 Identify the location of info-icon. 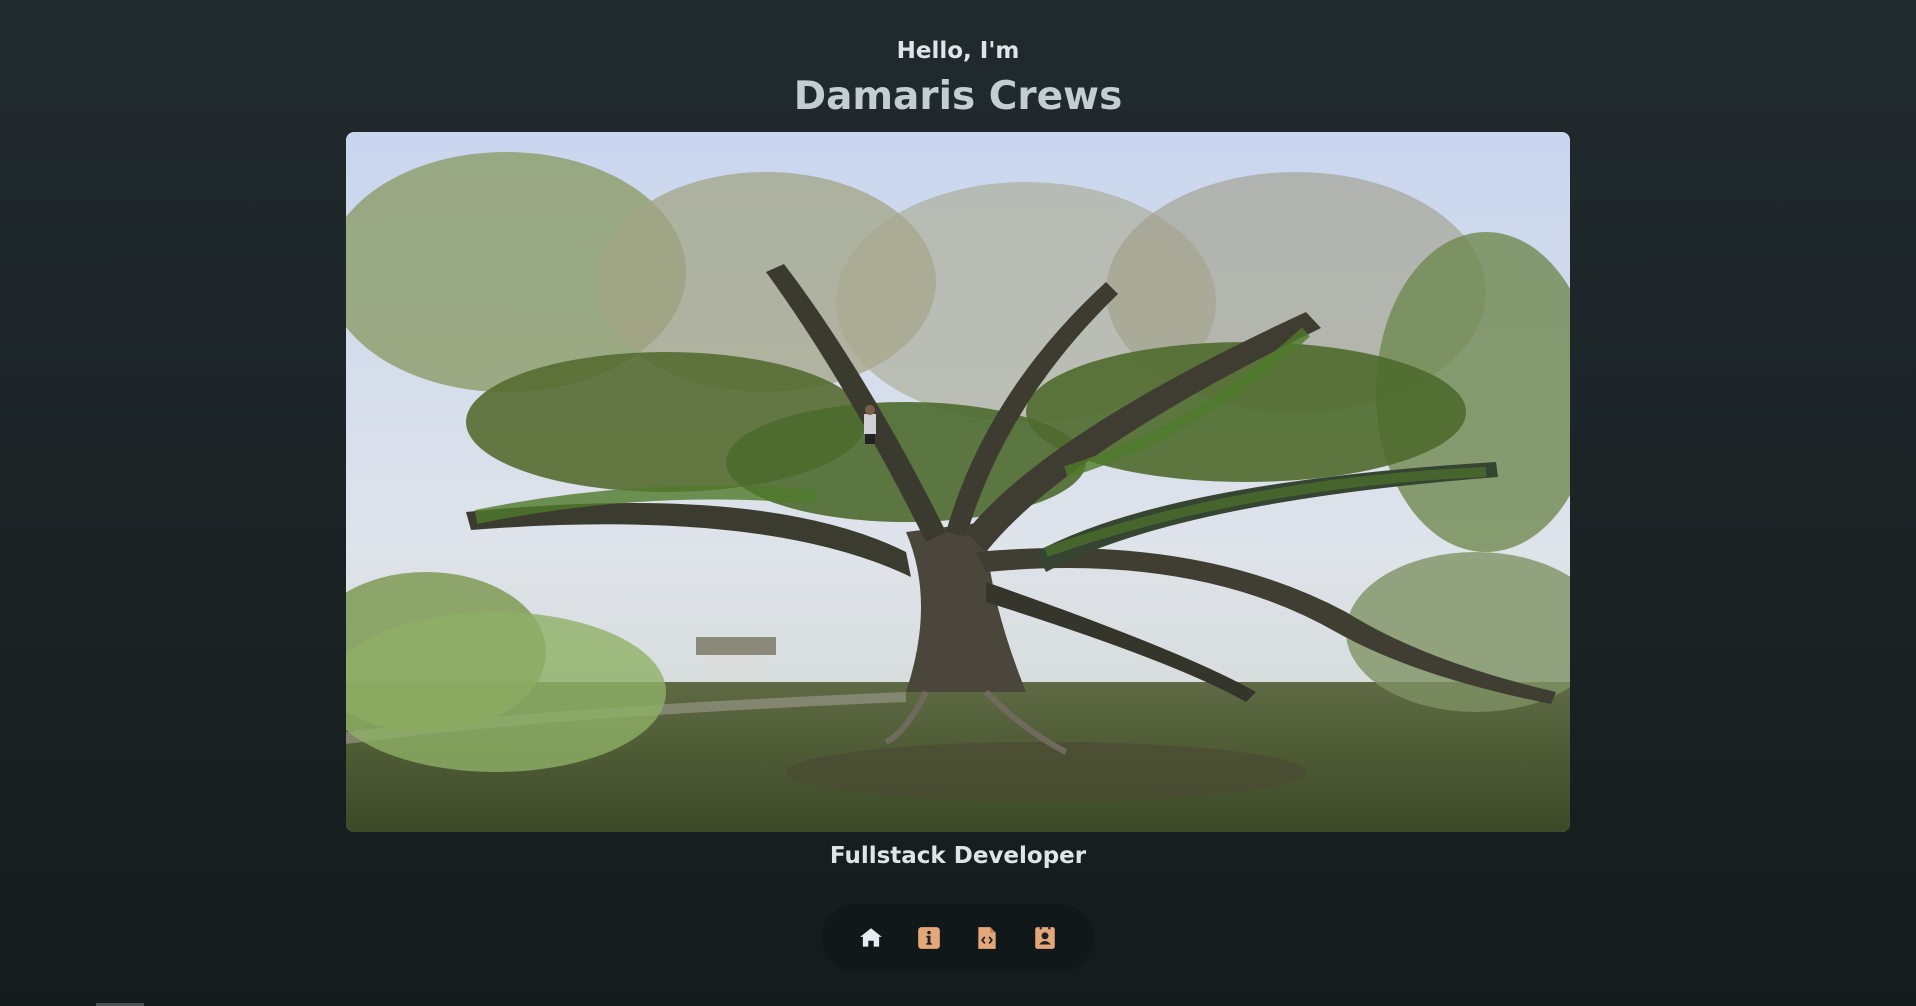
(929, 938).